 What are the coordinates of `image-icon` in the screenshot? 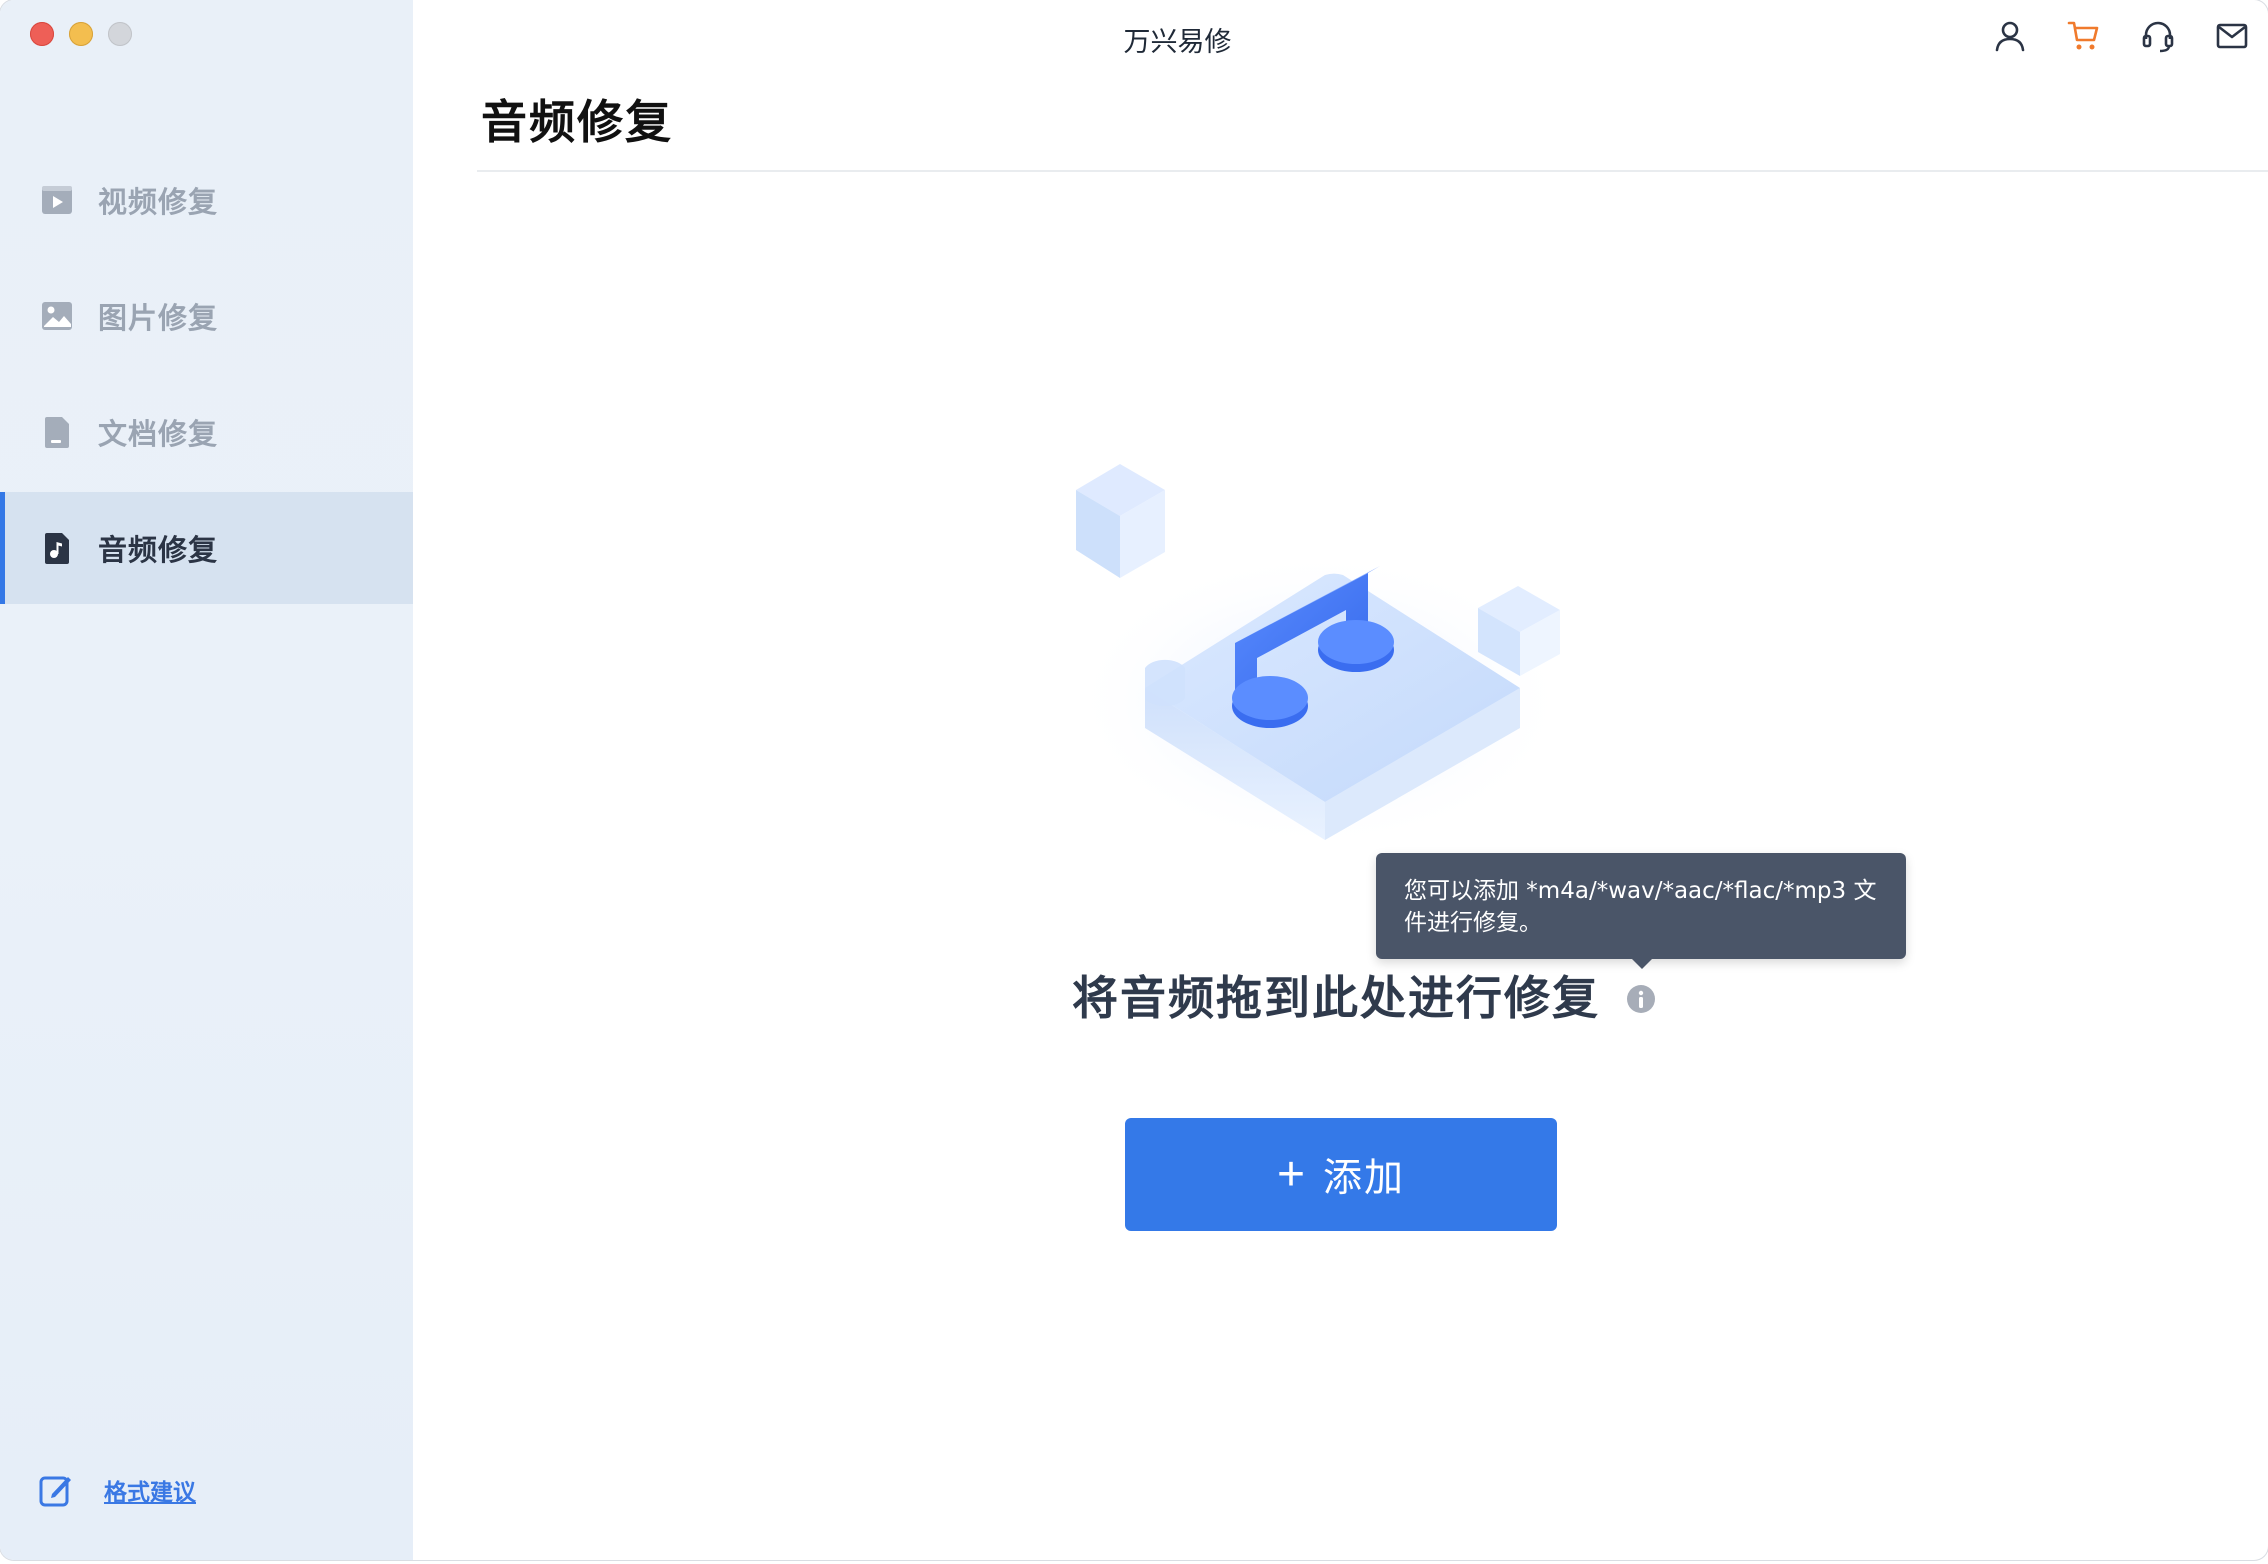 It's located at (57, 316).